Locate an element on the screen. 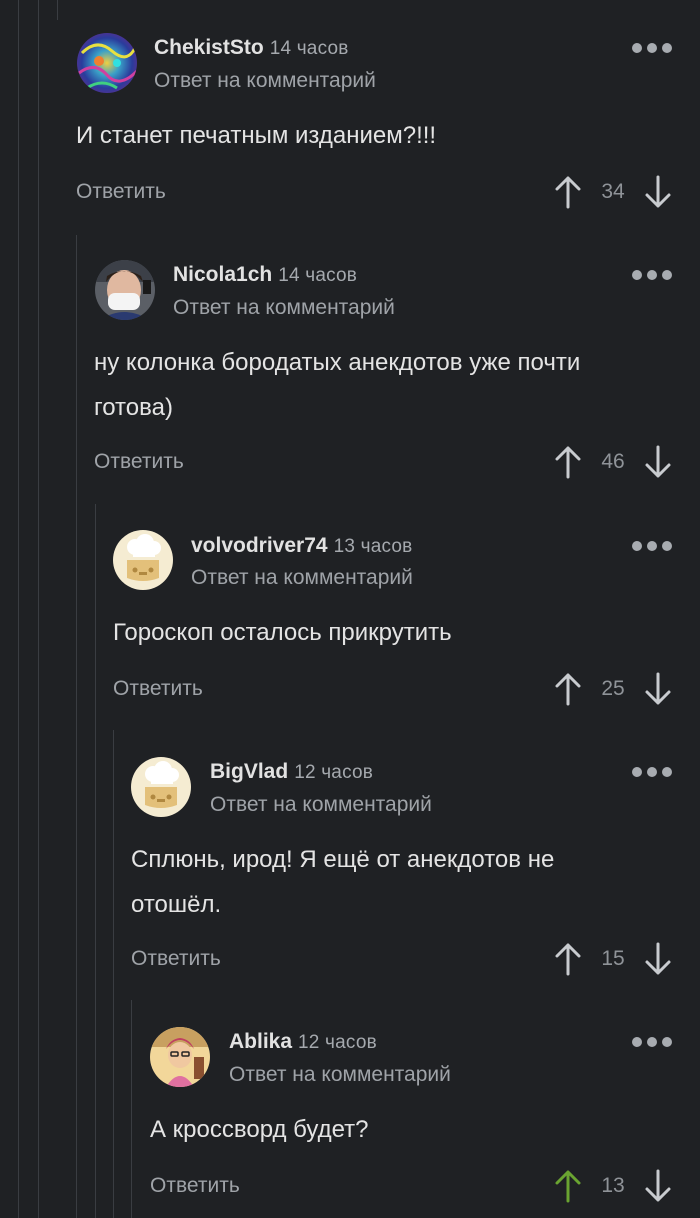 This screenshot has width=700, height=1218. comment-author: ChekistSto 14 часов is located at coordinates (251, 48).